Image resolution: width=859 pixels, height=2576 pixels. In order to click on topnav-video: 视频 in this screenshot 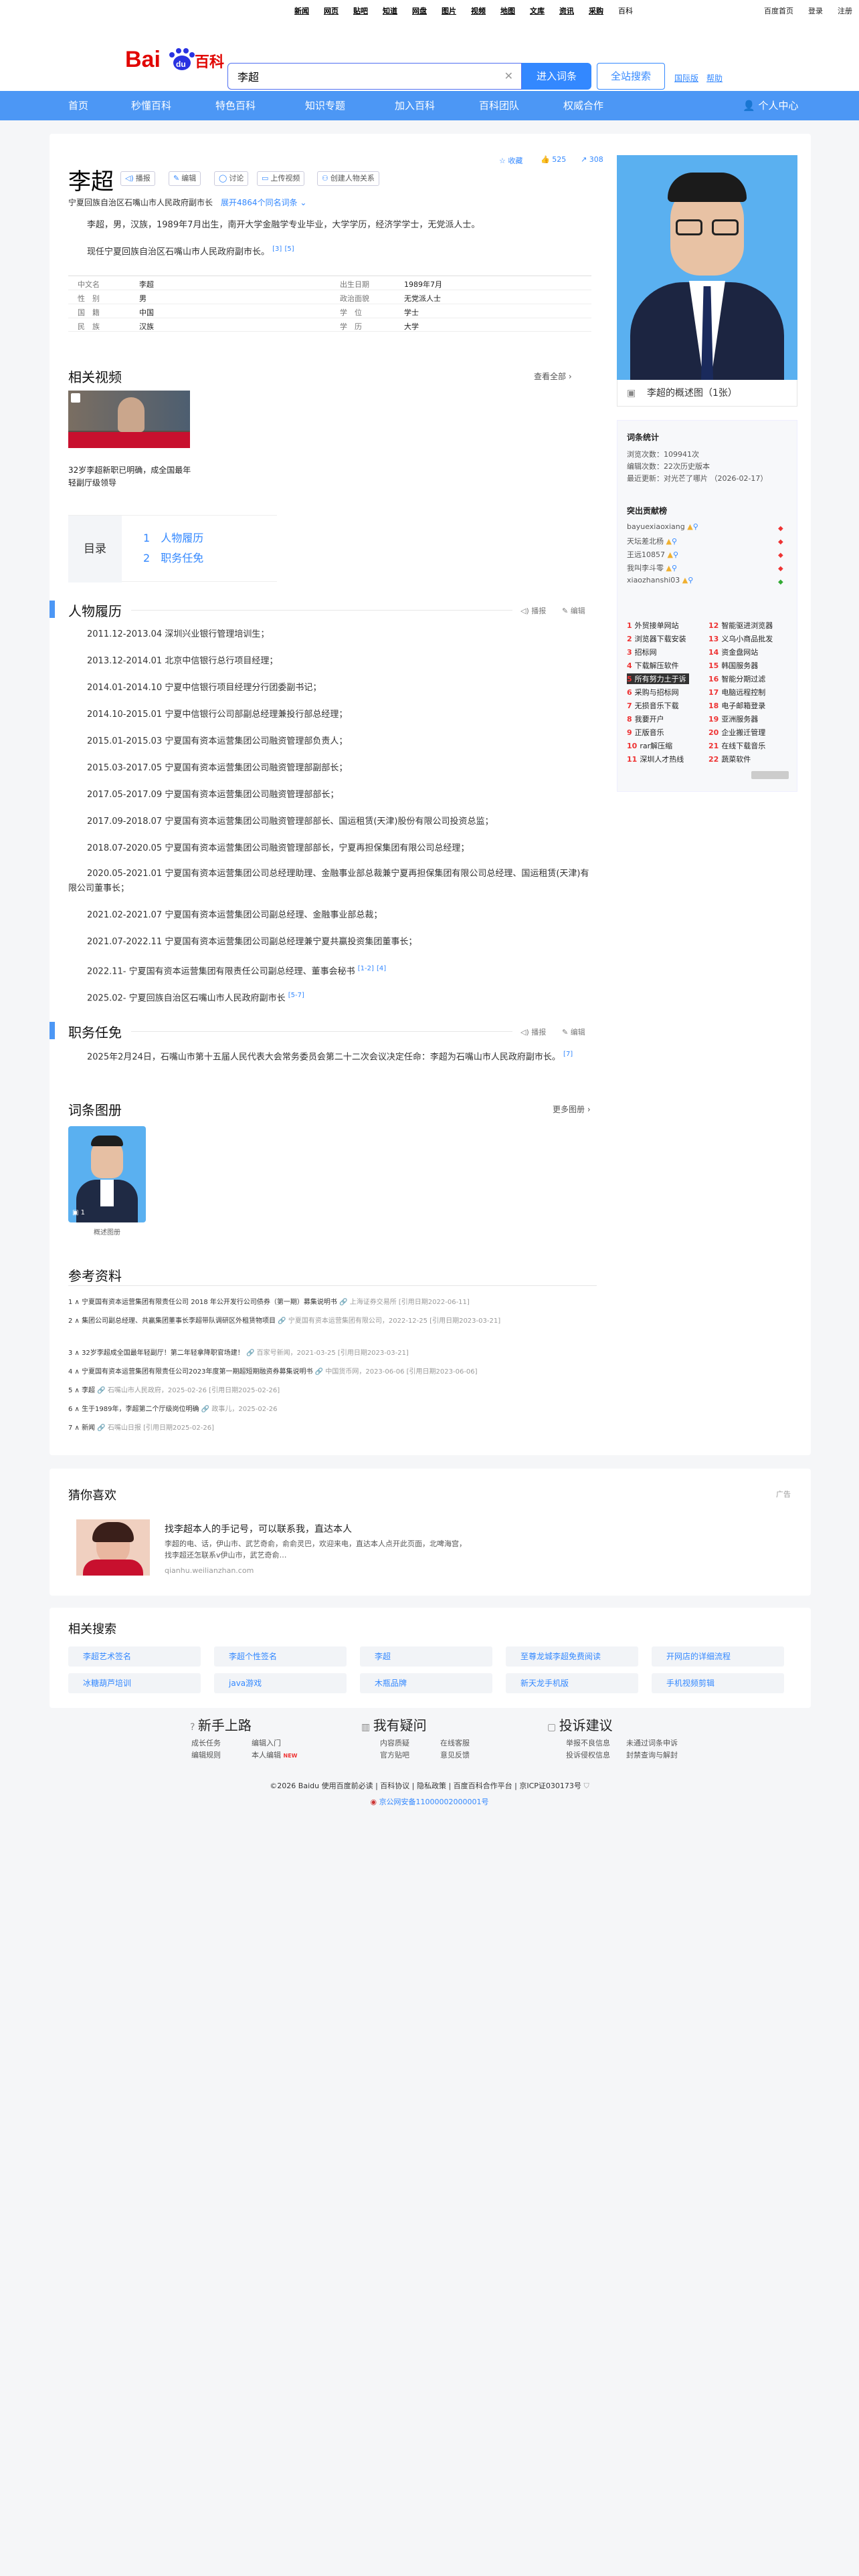, I will do `click(478, 10)`.